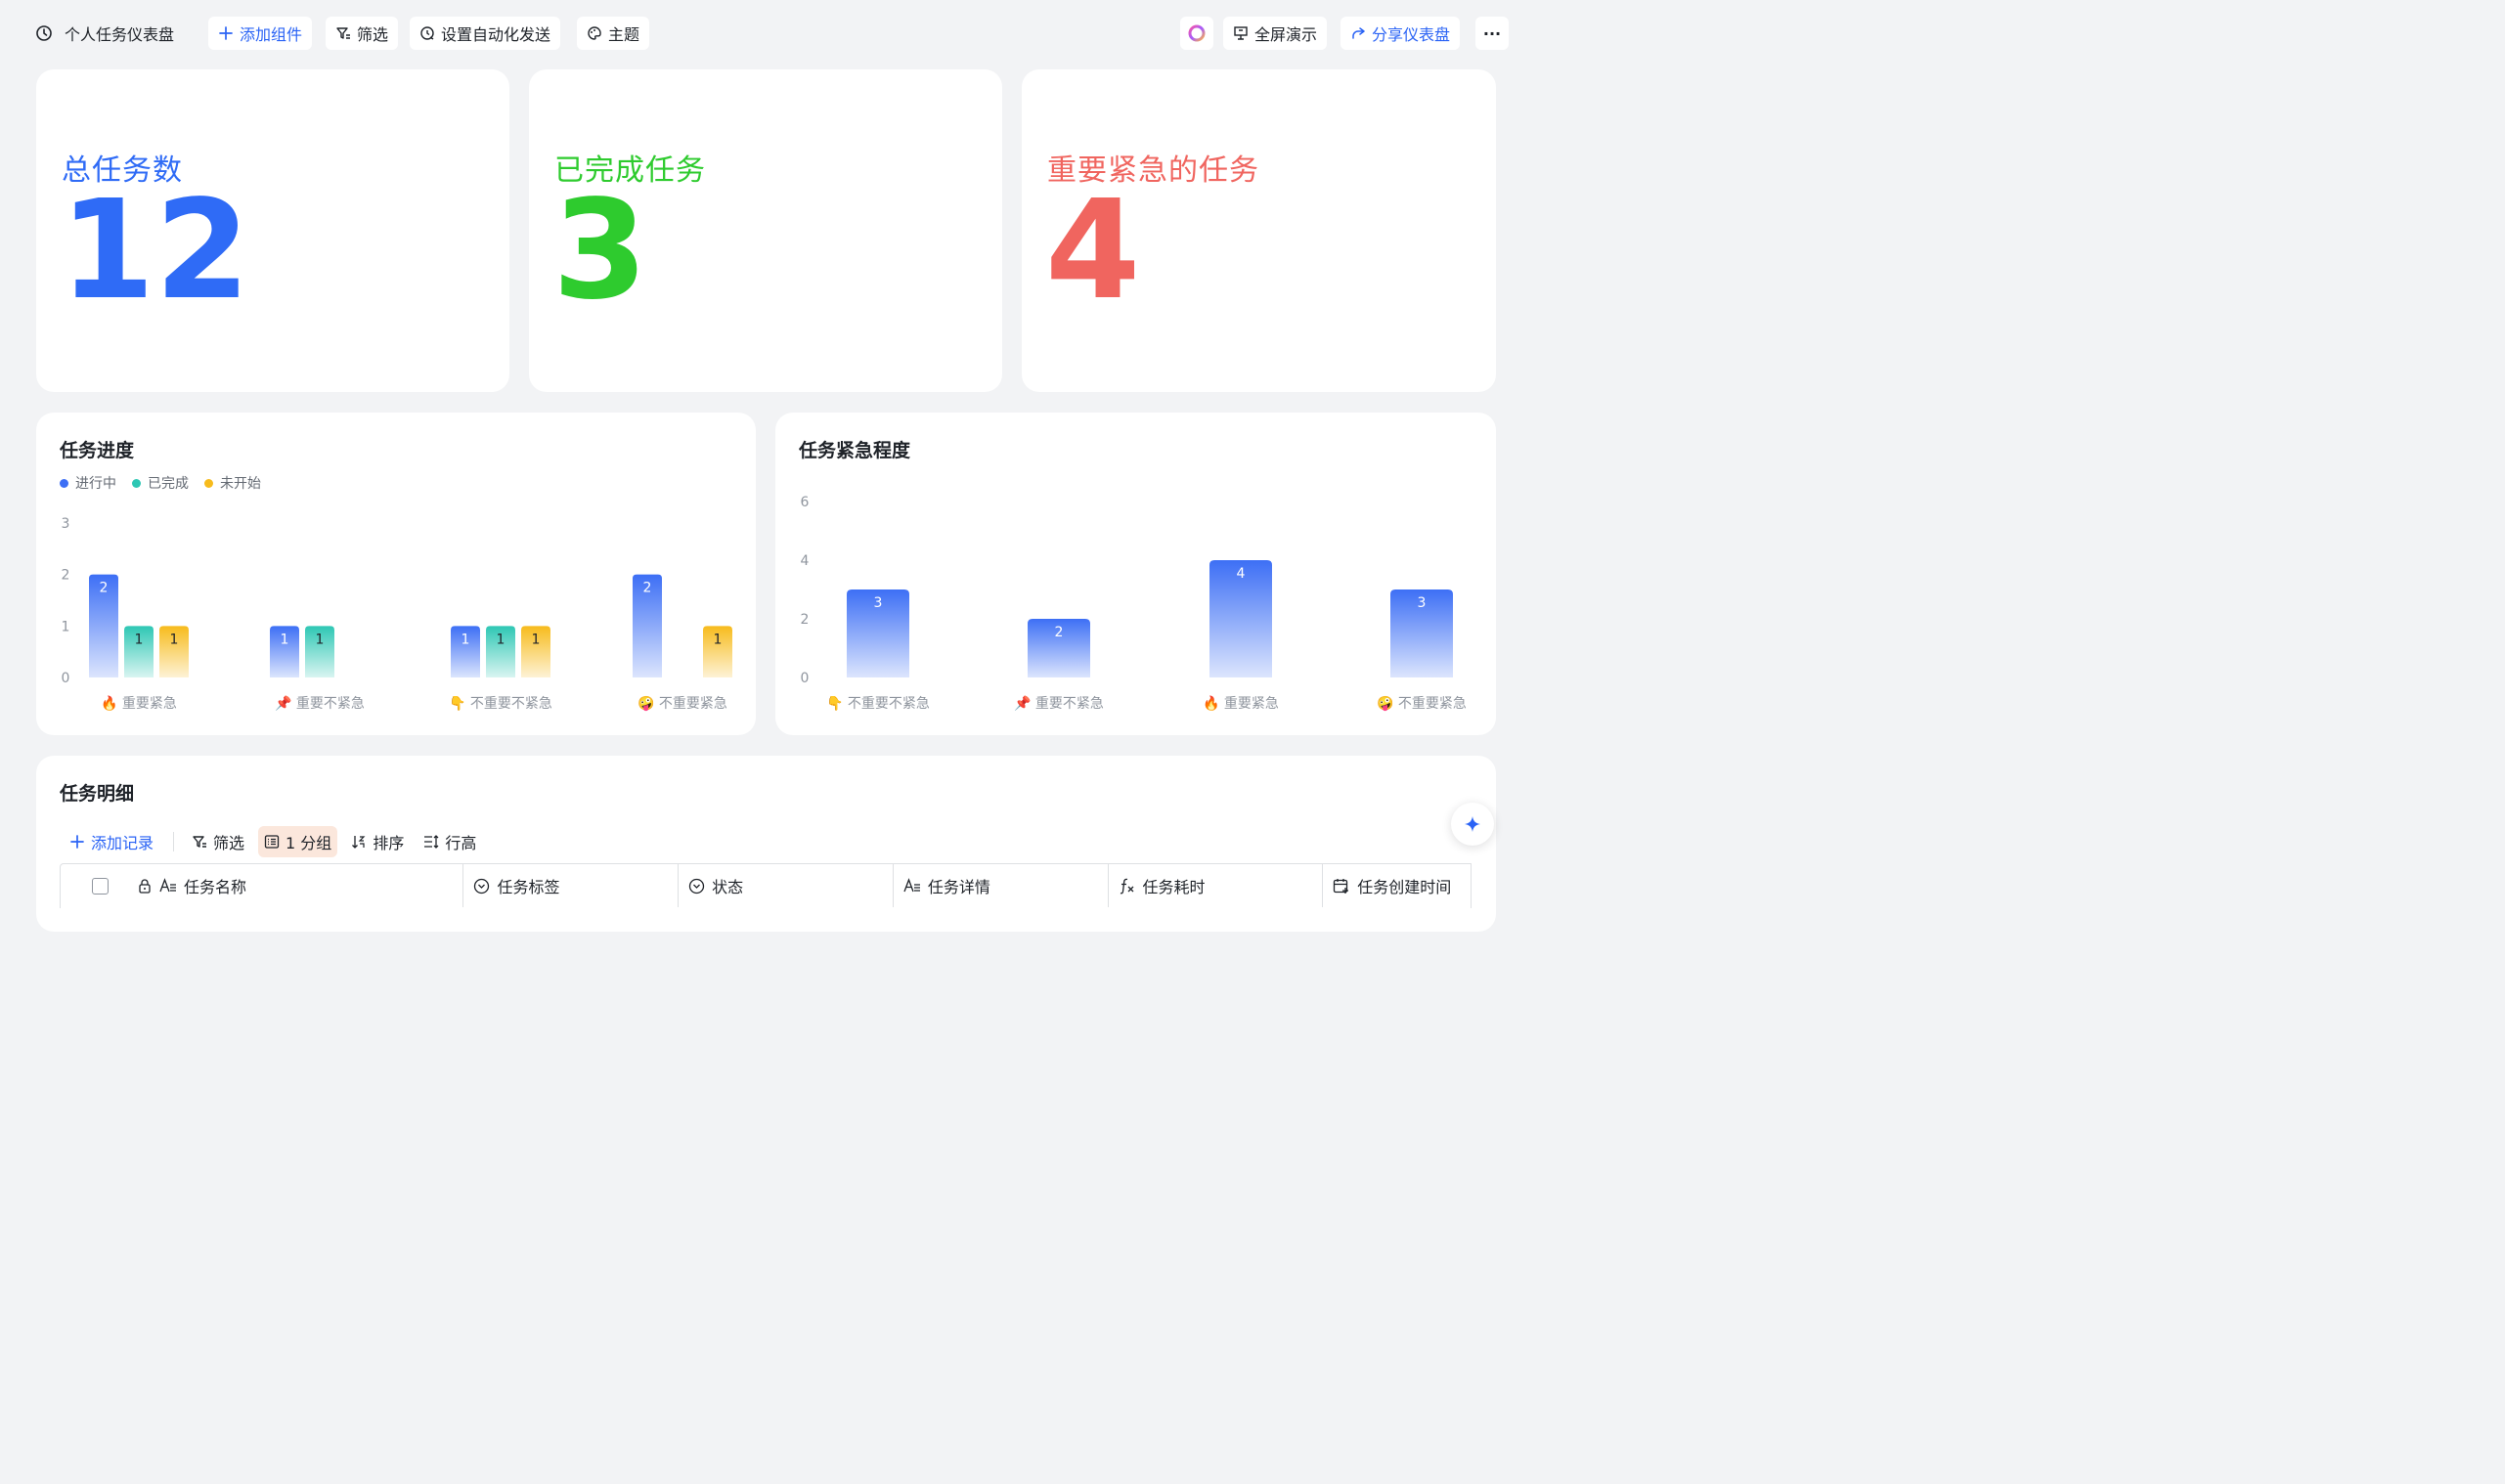  What do you see at coordinates (600, 251) in the screenshot?
I see `kpi-value-completed: 3` at bounding box center [600, 251].